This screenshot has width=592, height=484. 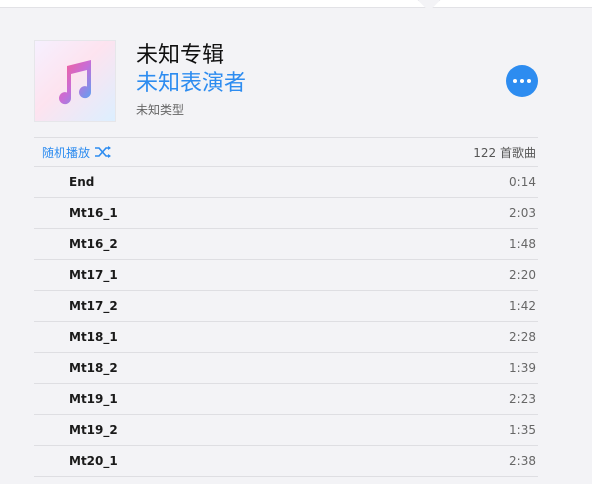 I want to click on track-duration: 2:28, so click(x=522, y=337).